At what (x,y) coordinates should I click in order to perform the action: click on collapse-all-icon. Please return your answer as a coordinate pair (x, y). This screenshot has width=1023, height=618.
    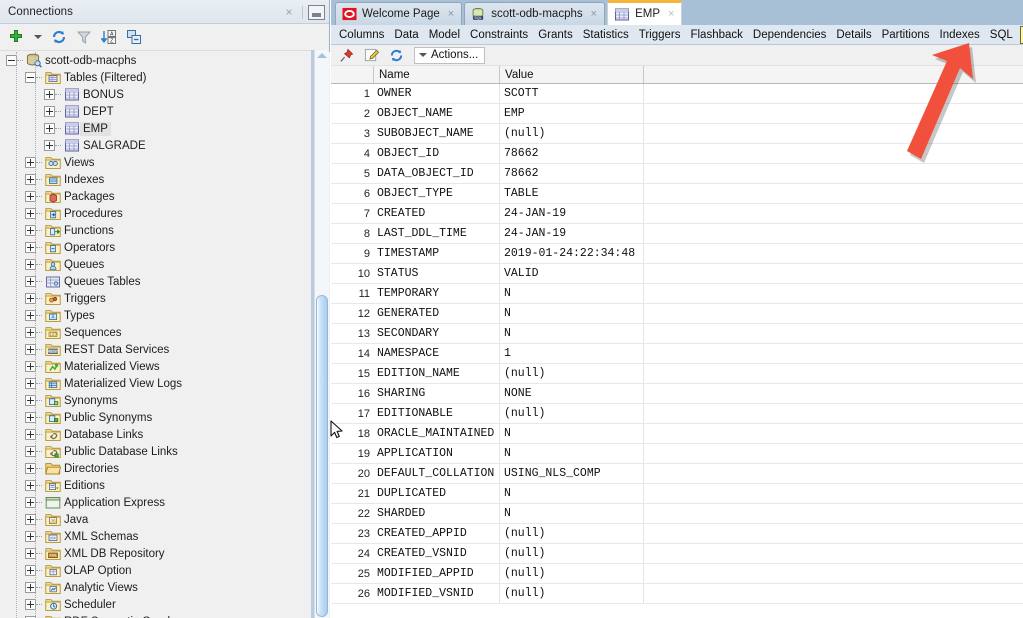
    Looking at the image, I should click on (134, 37).